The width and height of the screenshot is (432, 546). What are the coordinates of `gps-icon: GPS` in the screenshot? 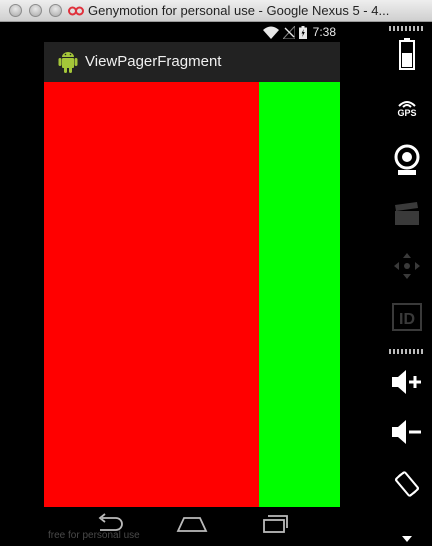 It's located at (407, 108).